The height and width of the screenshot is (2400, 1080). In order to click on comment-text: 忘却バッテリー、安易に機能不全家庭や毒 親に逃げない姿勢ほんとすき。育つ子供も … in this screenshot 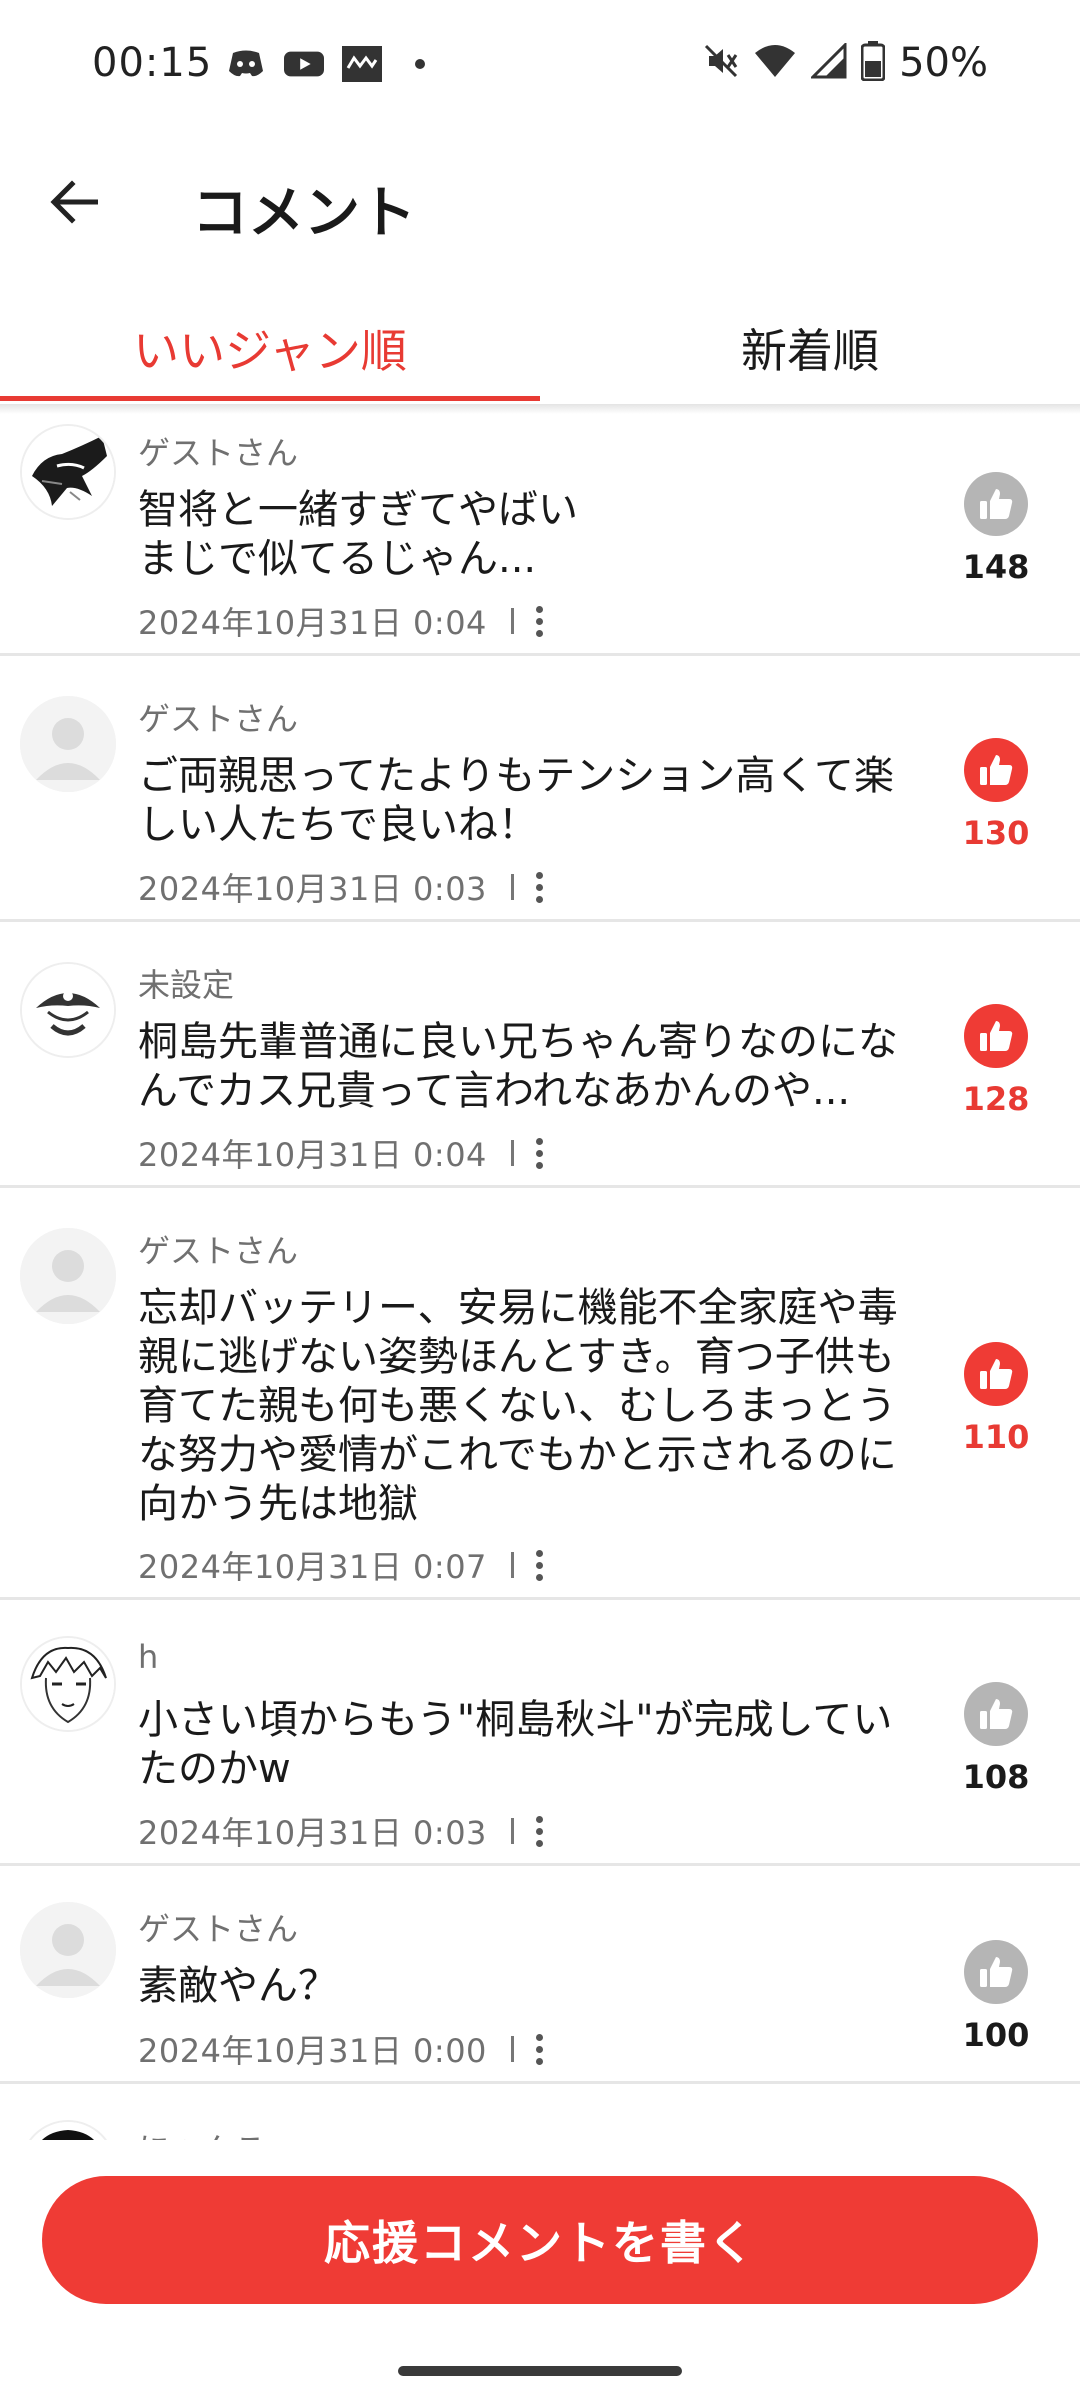, I will do `click(528, 1406)`.